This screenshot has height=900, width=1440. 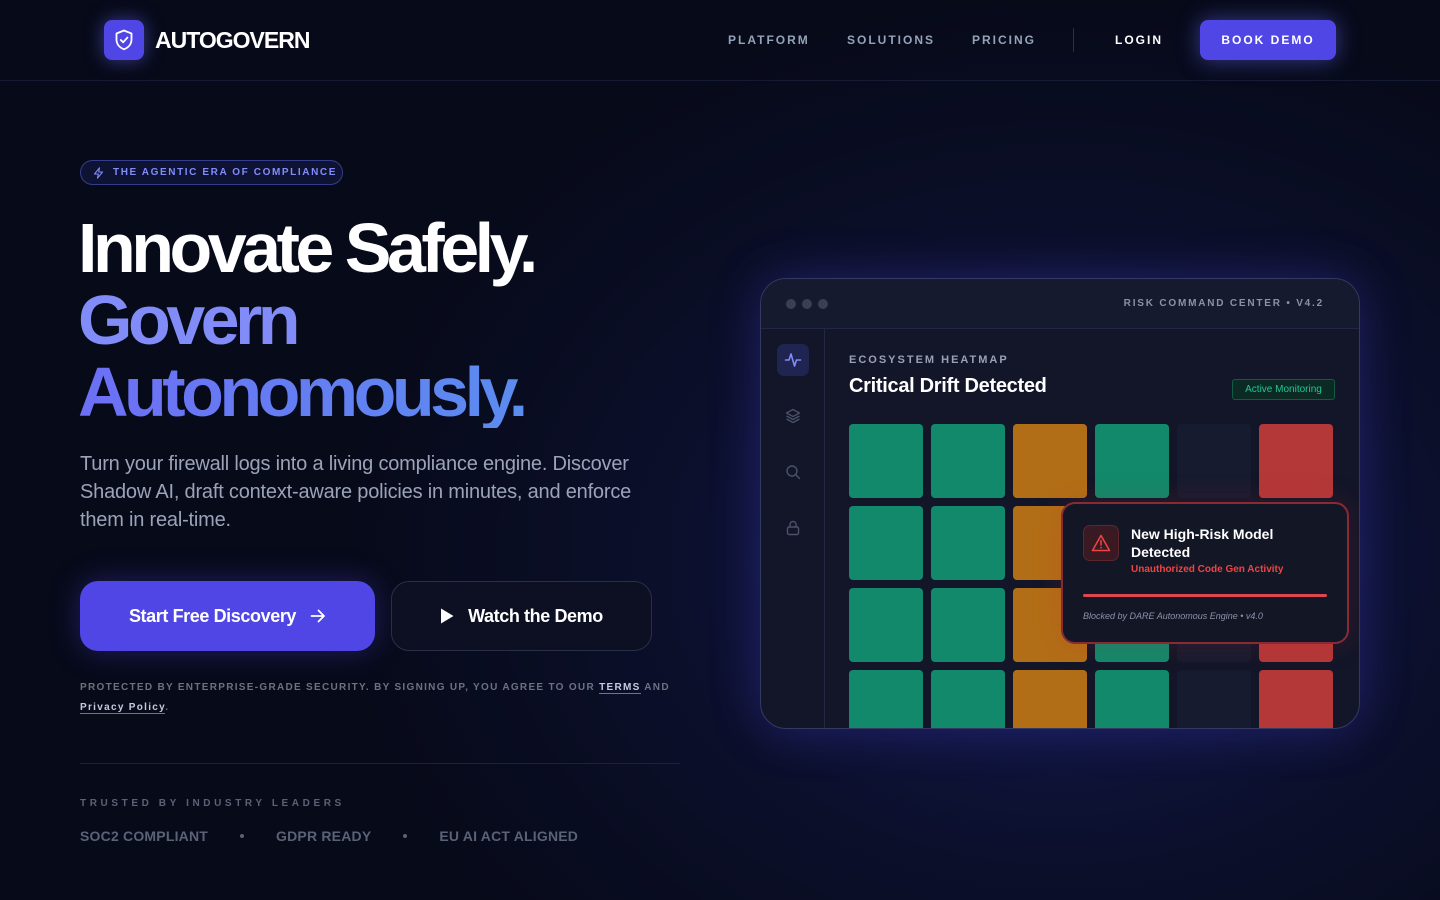 I want to click on brand-name: AUTOGOVERN, so click(x=232, y=39).